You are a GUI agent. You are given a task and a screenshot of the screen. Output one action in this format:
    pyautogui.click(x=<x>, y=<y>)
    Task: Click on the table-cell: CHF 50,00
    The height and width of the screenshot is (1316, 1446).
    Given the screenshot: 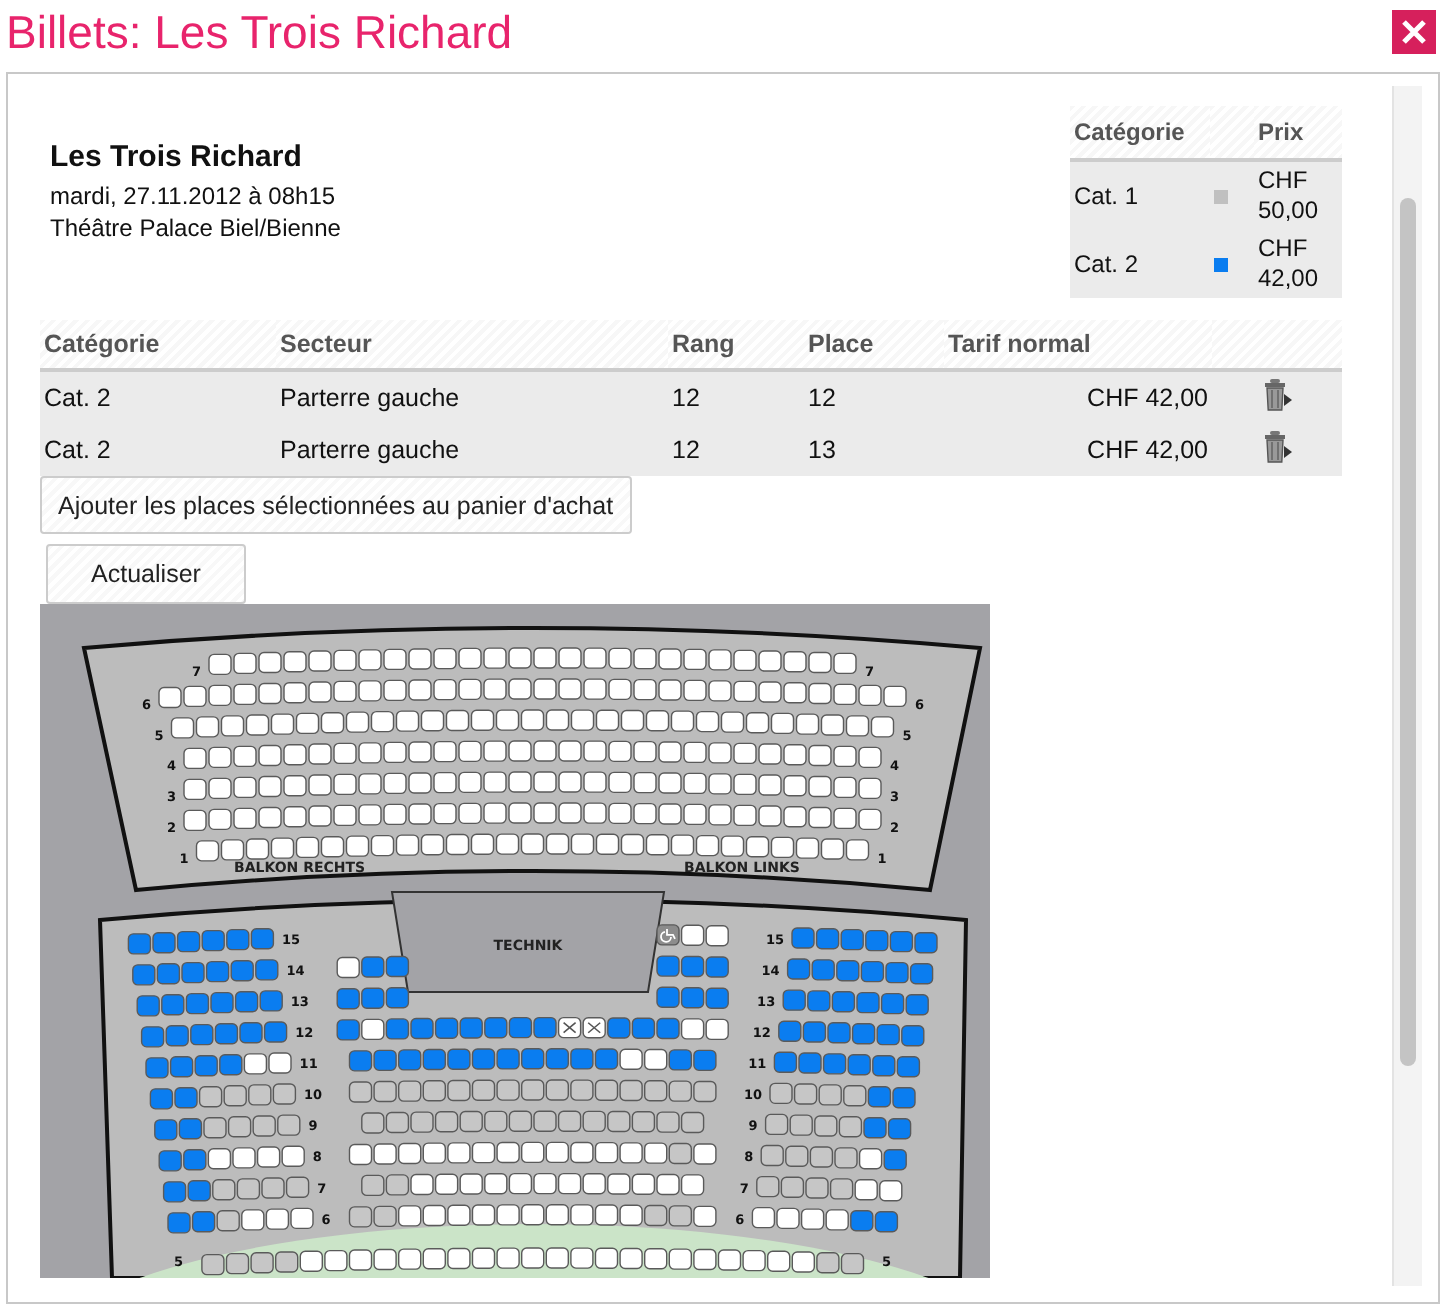 What is the action you would take?
    pyautogui.click(x=1298, y=195)
    